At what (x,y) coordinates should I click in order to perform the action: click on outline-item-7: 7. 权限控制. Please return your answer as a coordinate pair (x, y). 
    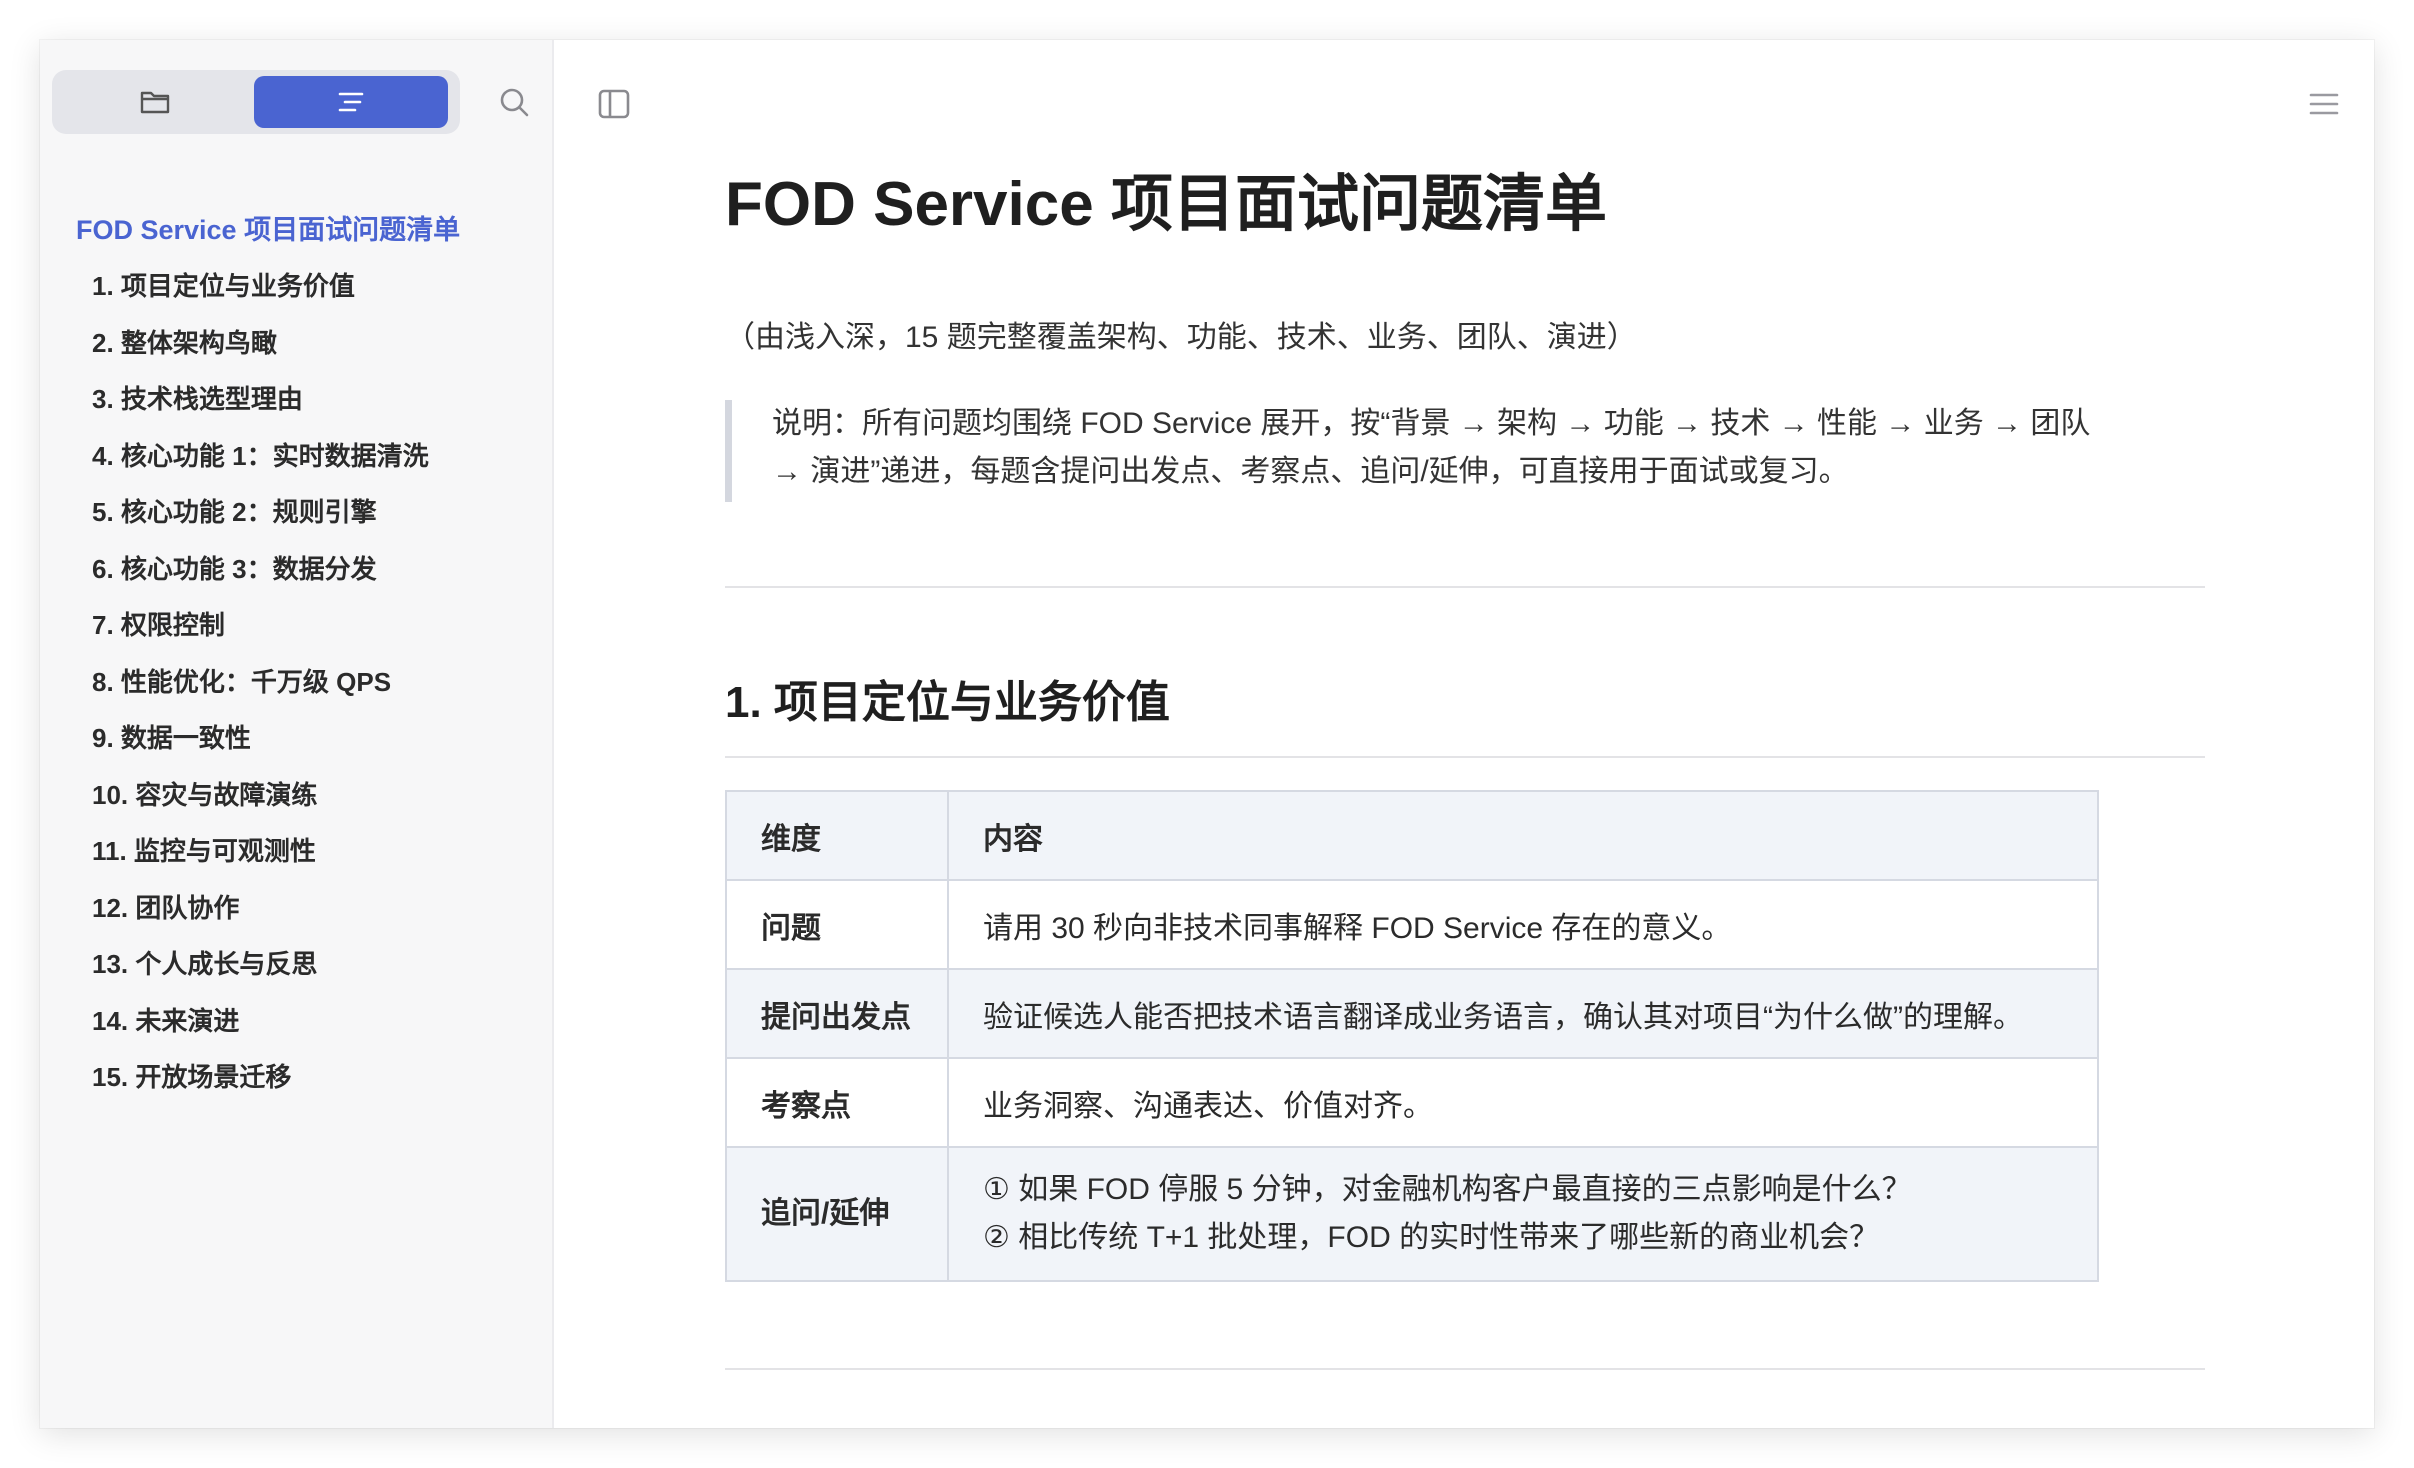
    Looking at the image, I should click on (311, 625).